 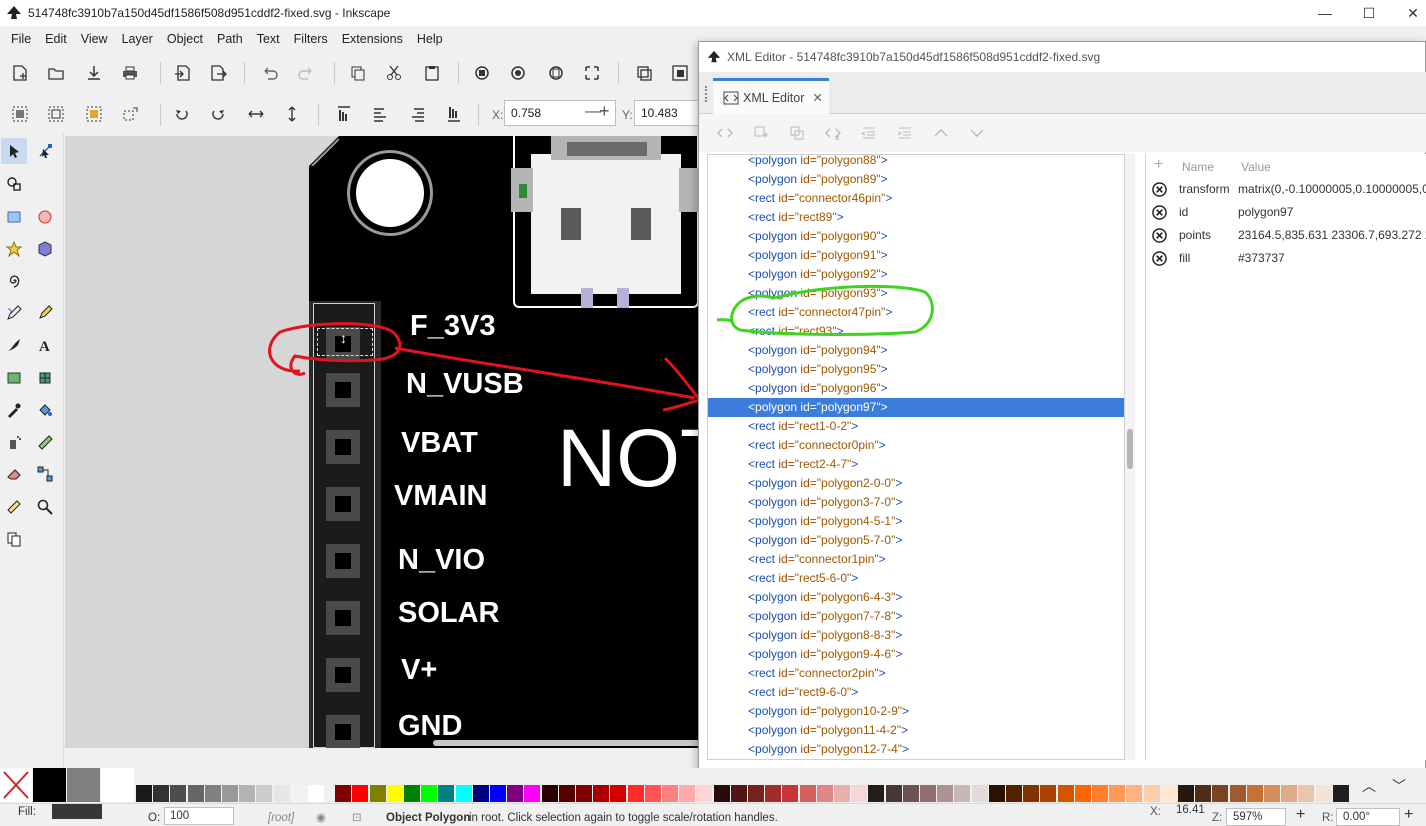 What do you see at coordinates (45, 378) in the screenshot?
I see `mesh-tool-icon` at bounding box center [45, 378].